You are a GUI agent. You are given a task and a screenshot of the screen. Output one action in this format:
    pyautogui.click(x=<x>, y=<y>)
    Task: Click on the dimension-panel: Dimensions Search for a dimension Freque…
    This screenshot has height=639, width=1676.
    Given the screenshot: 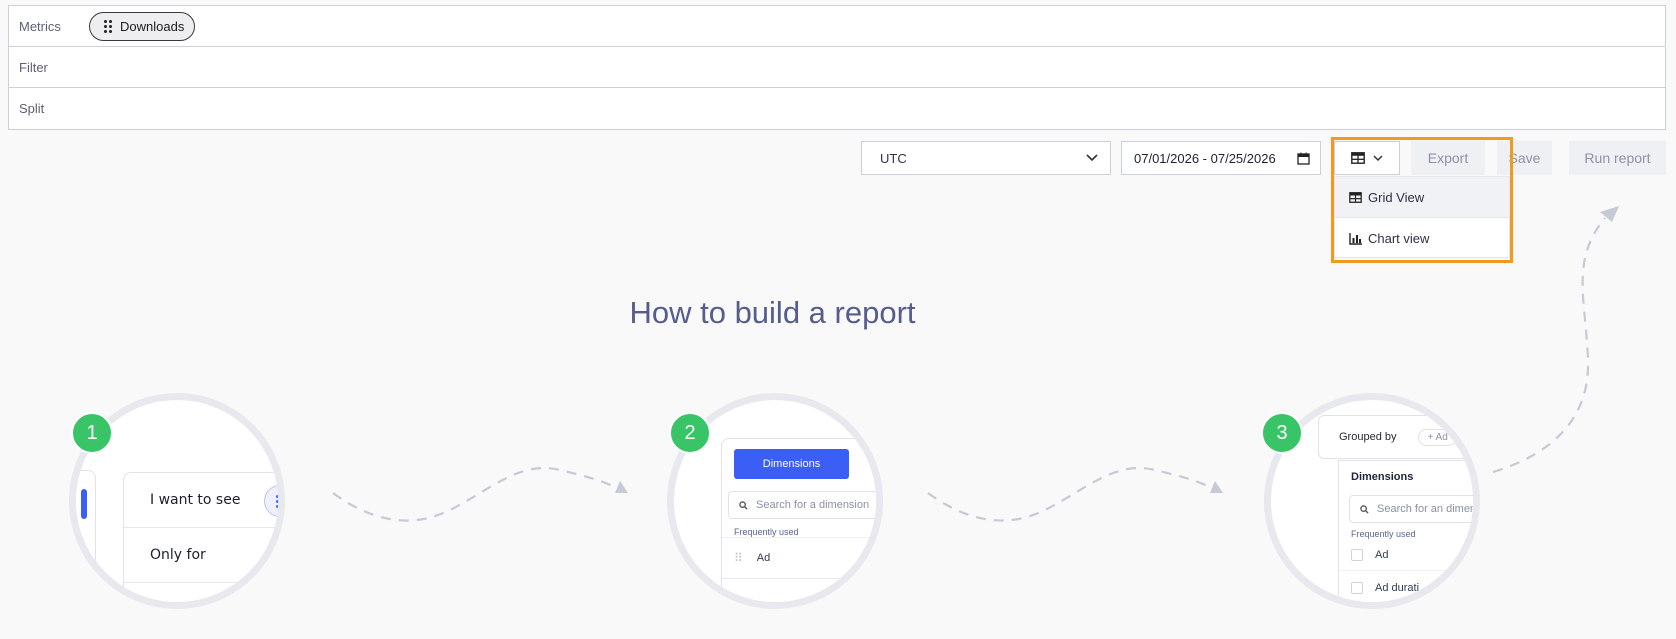 What is the action you would take?
    pyautogui.click(x=798, y=520)
    